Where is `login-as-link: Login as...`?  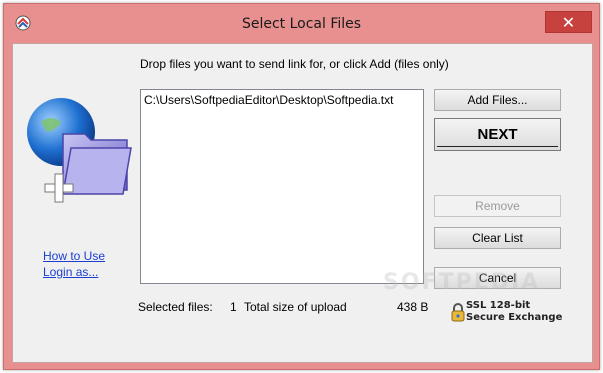
login-as-link: Login as... is located at coordinates (70, 272).